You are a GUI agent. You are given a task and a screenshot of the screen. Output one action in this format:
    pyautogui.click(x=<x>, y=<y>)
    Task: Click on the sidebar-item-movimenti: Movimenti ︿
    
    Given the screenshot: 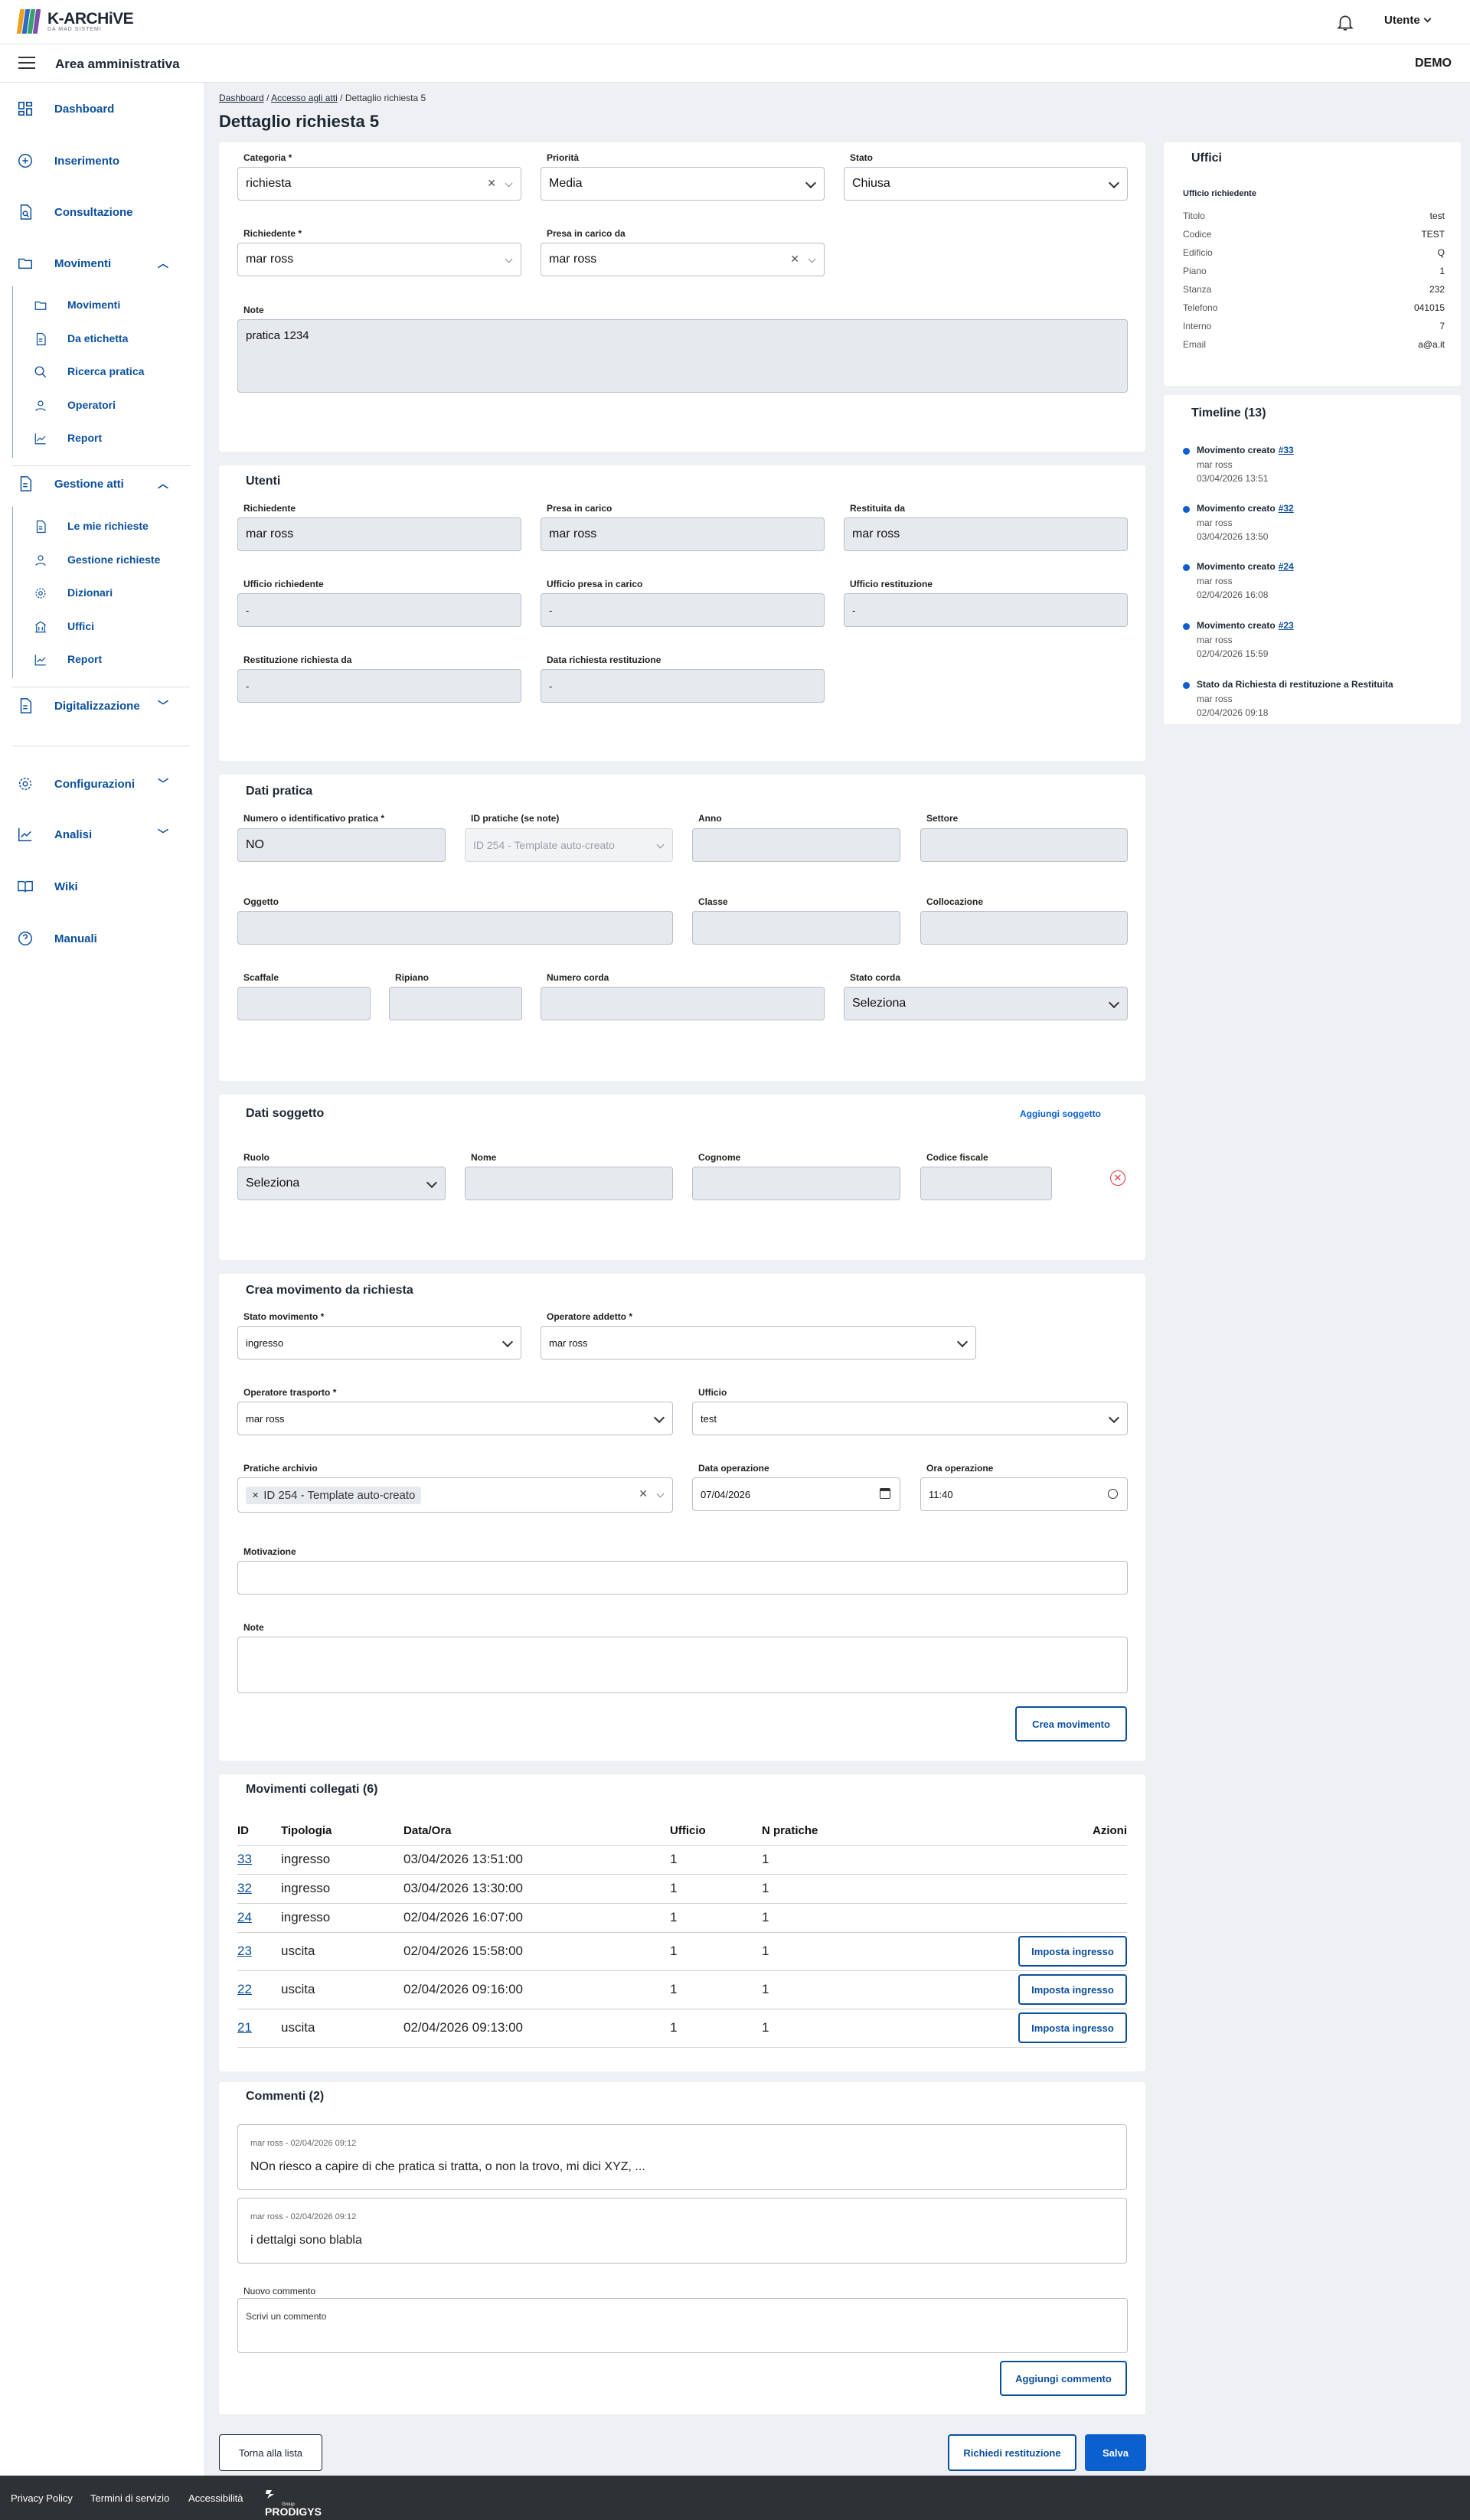 What is the action you would take?
    pyautogui.click(x=102, y=263)
    